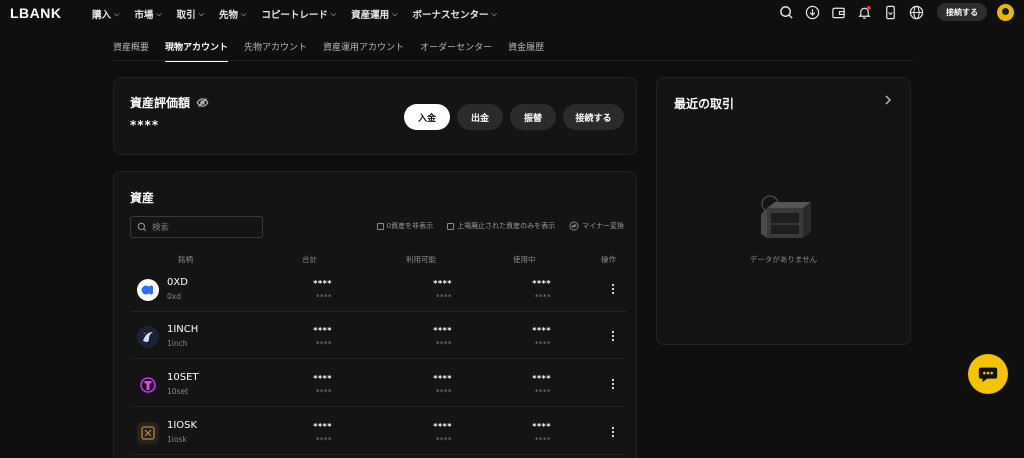 This screenshot has width=1024, height=458. Describe the element at coordinates (177, 282) in the screenshot. I see `coin-symbol: 0XD` at that location.